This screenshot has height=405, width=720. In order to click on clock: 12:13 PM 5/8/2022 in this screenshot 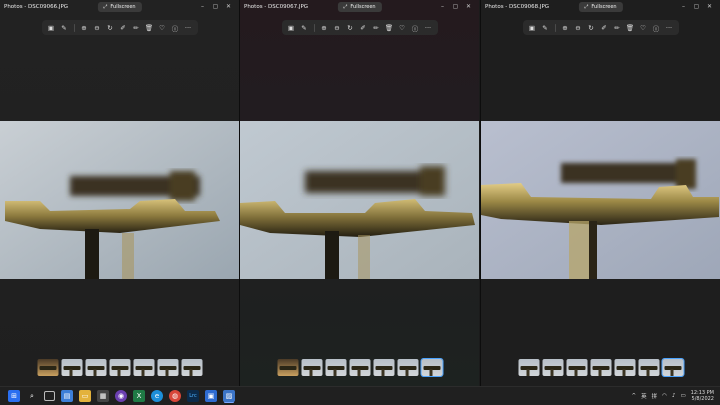, I will do `click(702, 396)`.